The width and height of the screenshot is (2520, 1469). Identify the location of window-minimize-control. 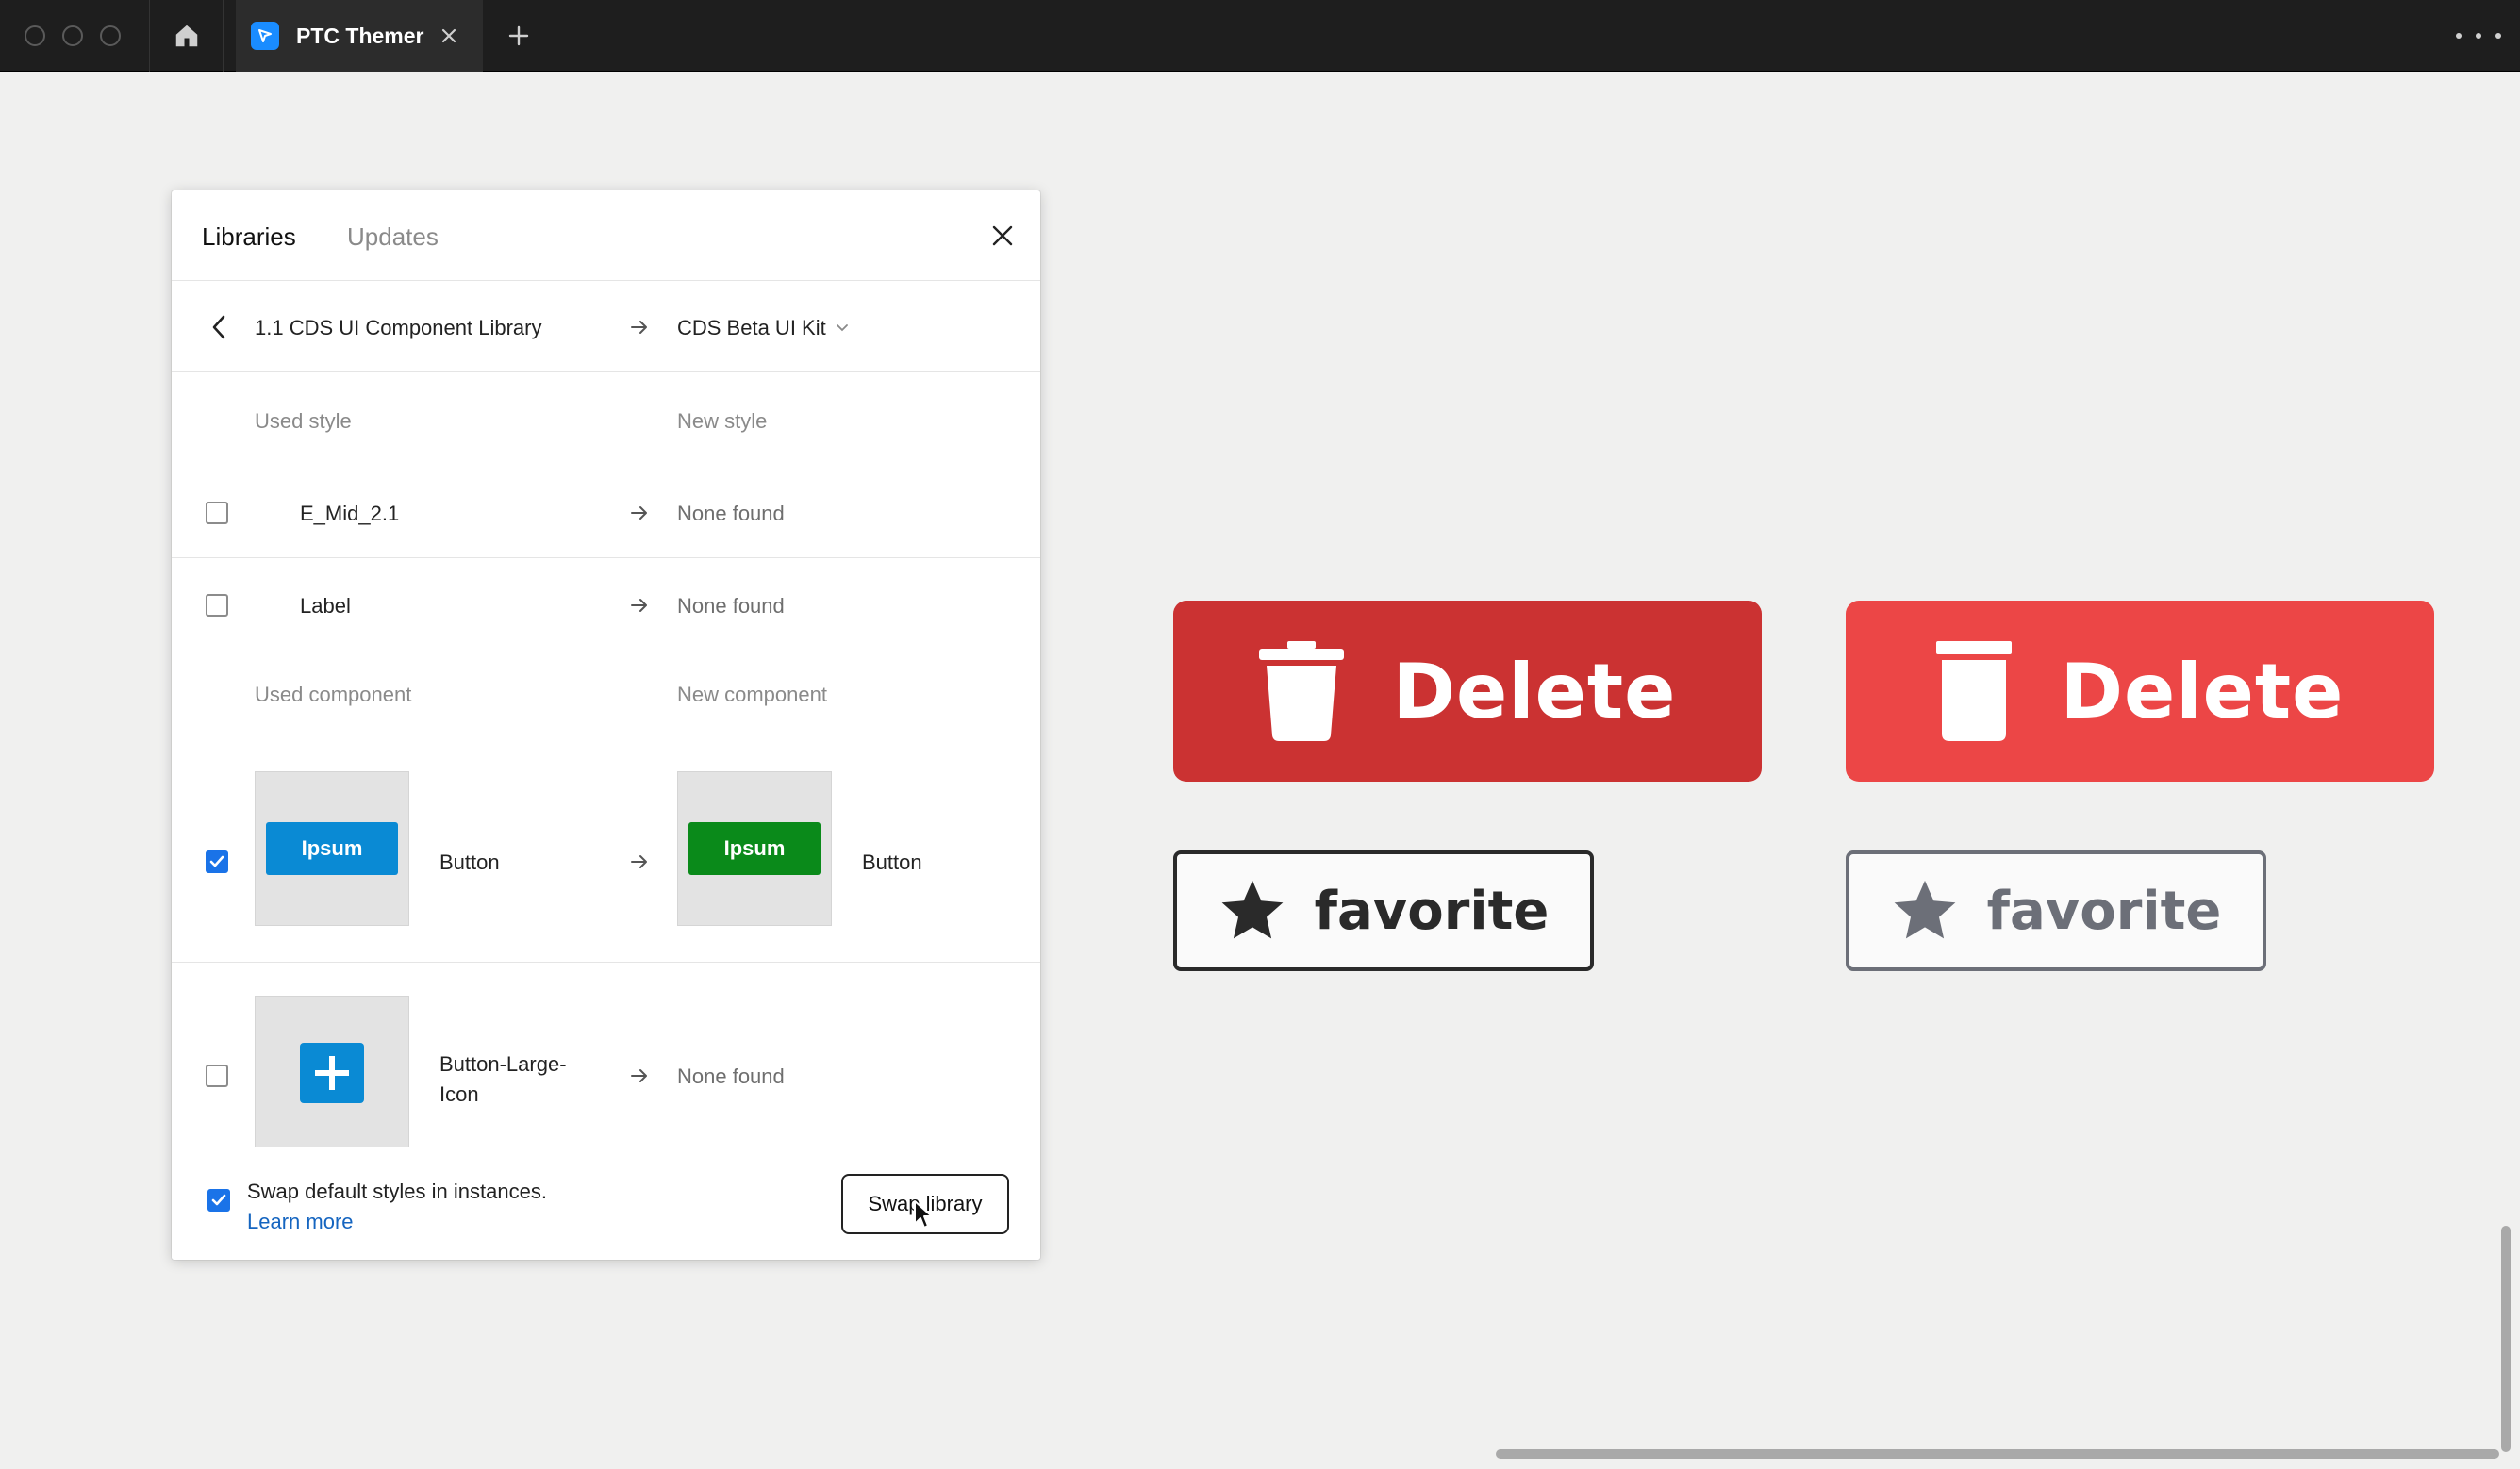
(72, 35).